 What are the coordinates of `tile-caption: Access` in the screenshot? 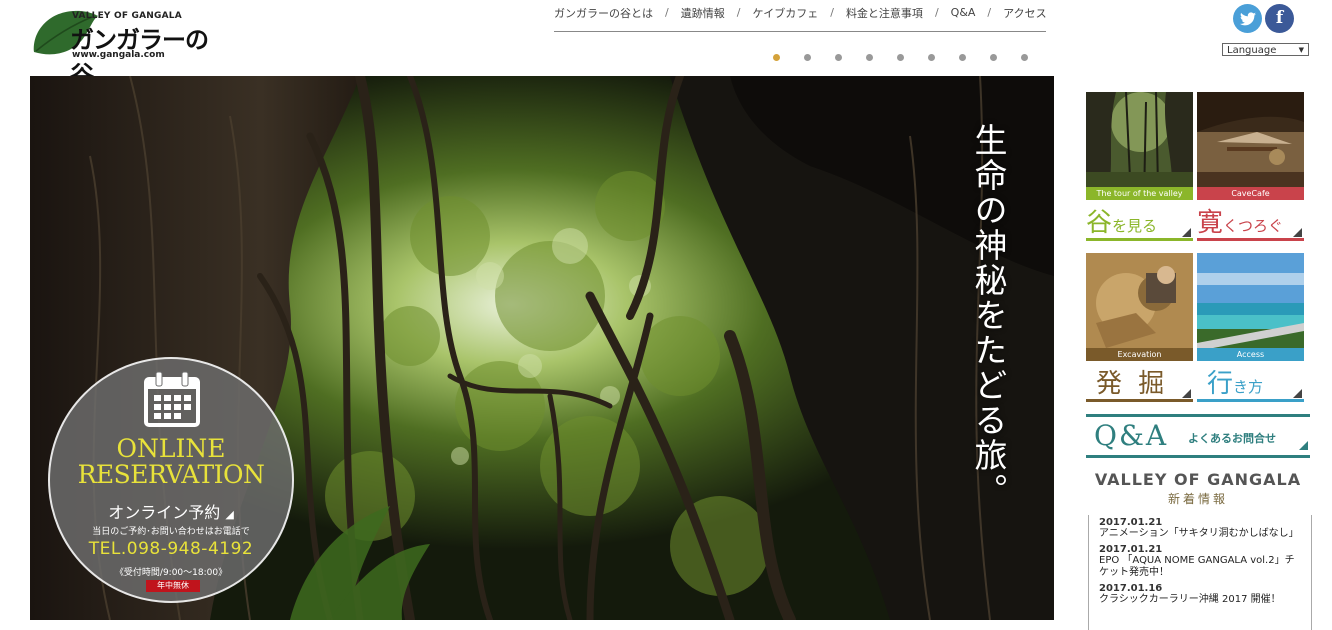 It's located at (1250, 354).